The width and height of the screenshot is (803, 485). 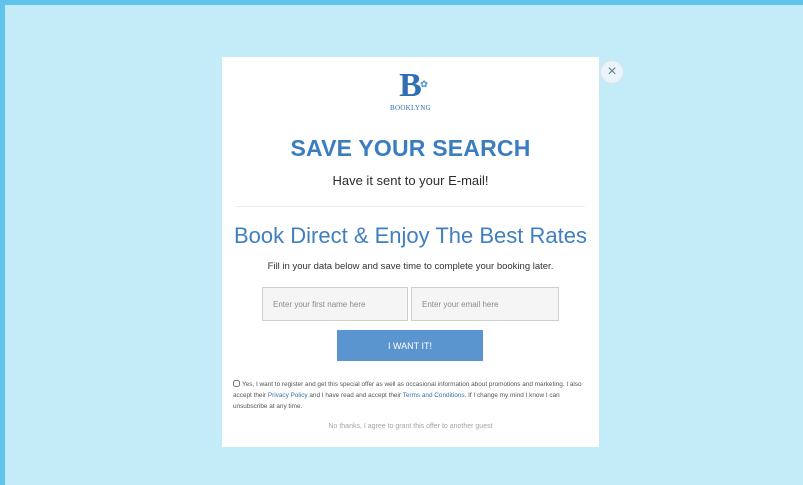 What do you see at coordinates (424, 84) in the screenshot?
I see `sprig-icon: ✿` at bounding box center [424, 84].